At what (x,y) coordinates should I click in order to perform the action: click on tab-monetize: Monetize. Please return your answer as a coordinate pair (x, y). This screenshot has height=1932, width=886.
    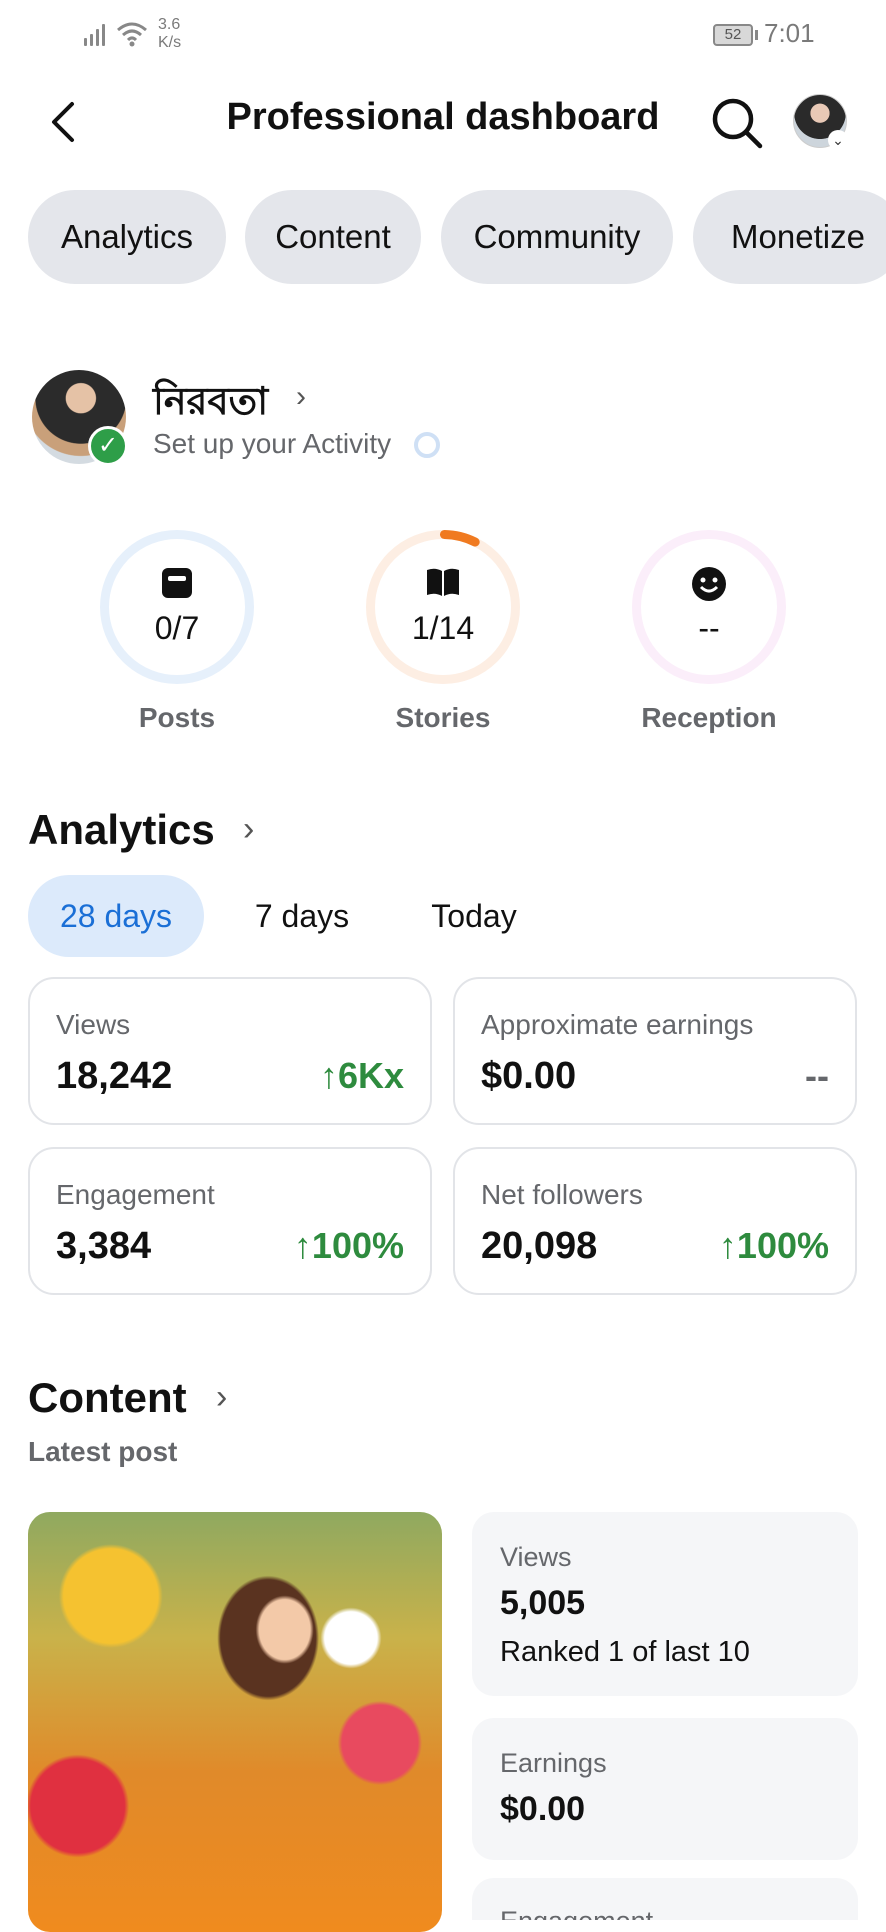
    Looking at the image, I should click on (789, 237).